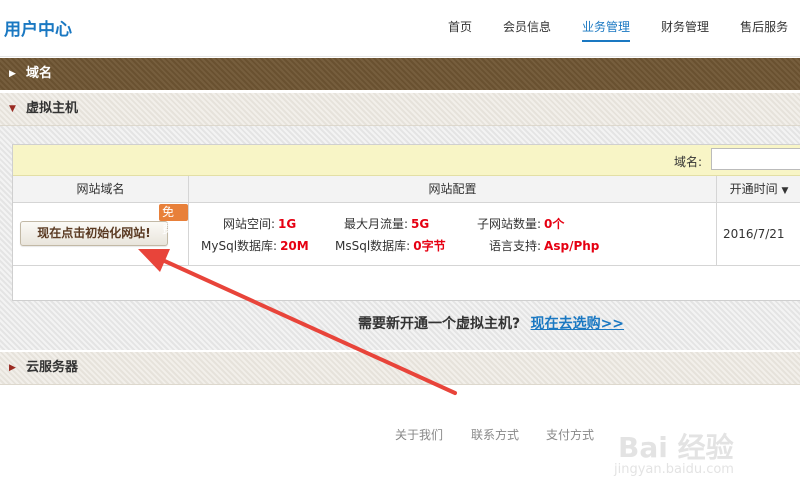  I want to click on watermark-sub: jingyan.baidu.com, so click(674, 469).